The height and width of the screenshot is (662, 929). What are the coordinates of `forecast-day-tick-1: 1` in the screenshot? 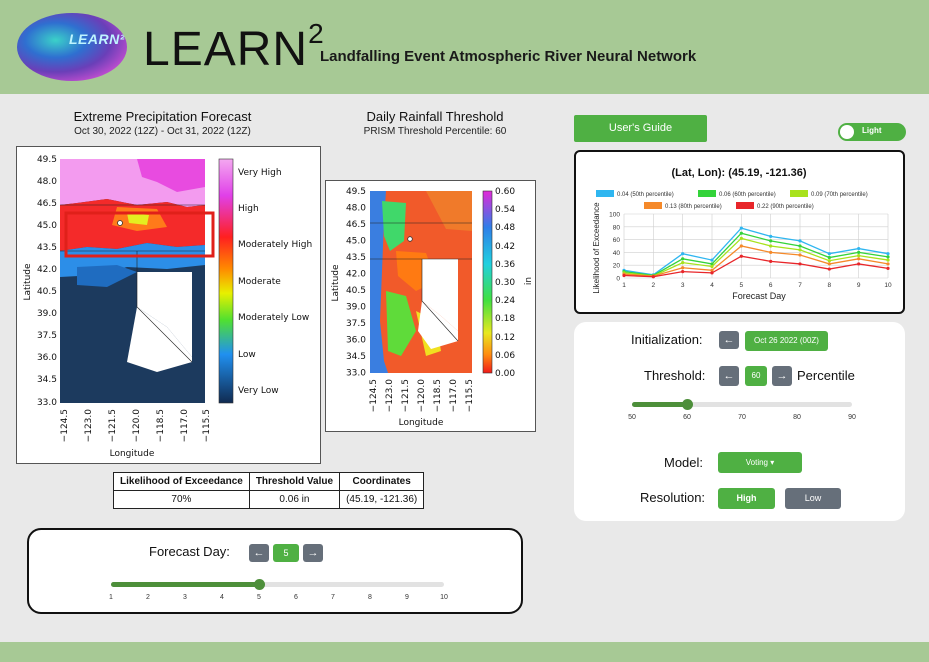 It's located at (111, 597).